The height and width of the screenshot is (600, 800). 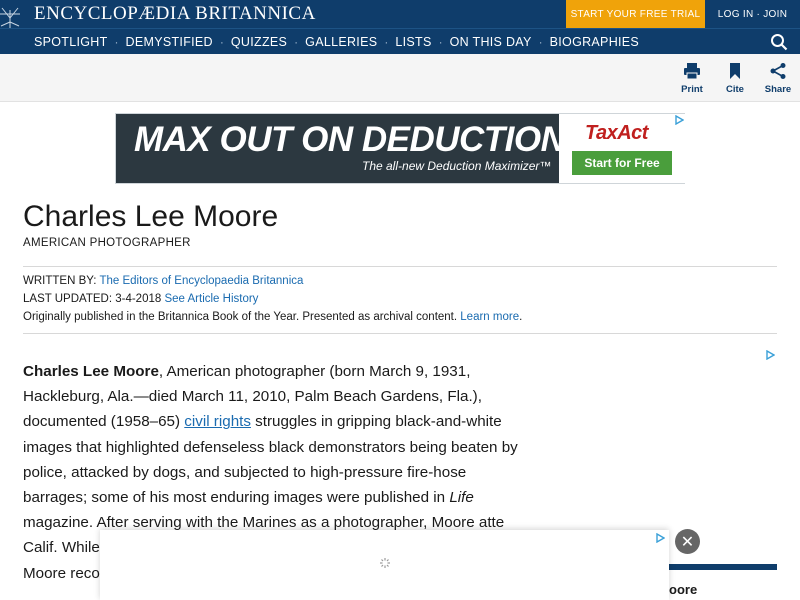 I want to click on ad-headline: MAX OUT ON DEDUCTIONS., so click(x=366, y=139).